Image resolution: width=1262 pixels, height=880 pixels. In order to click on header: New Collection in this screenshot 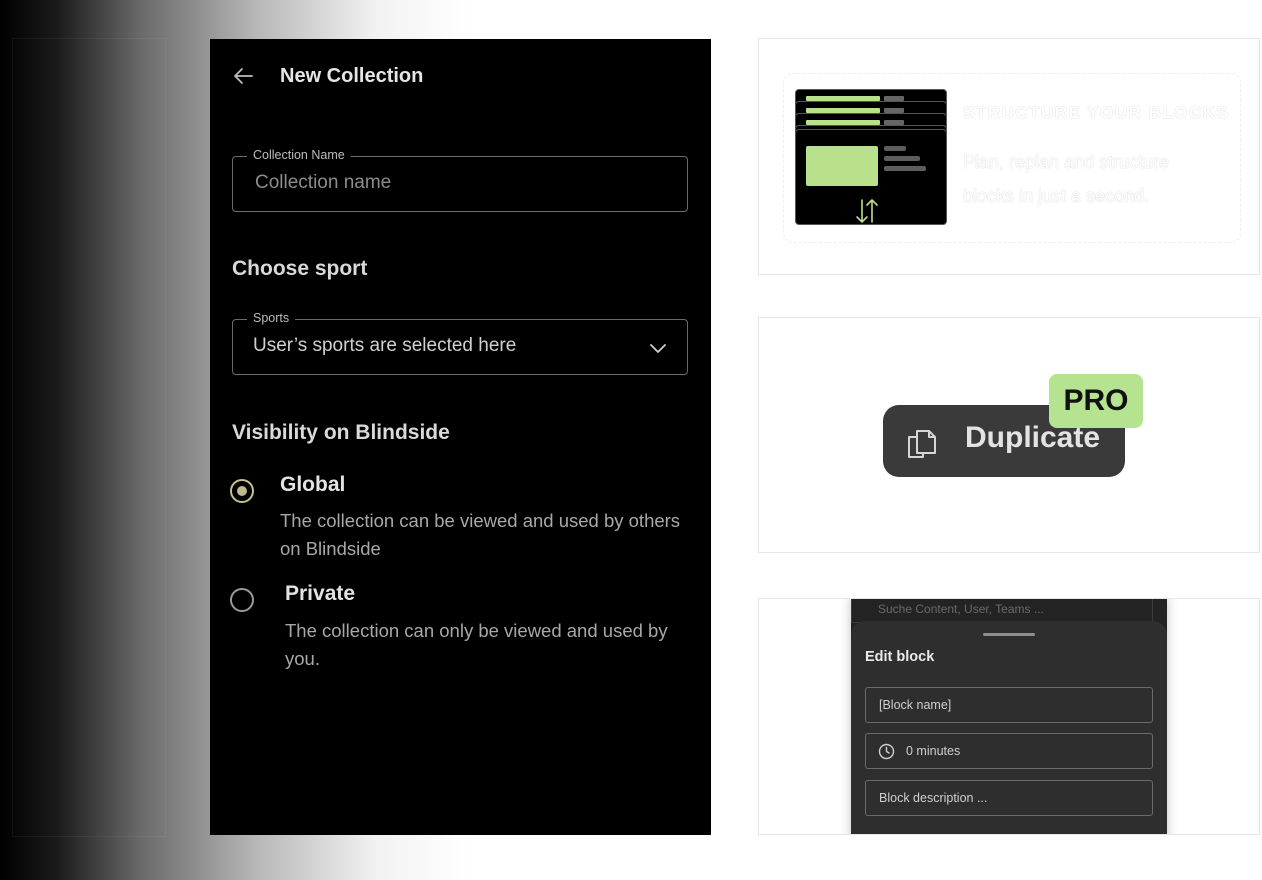, I will do `click(327, 76)`.